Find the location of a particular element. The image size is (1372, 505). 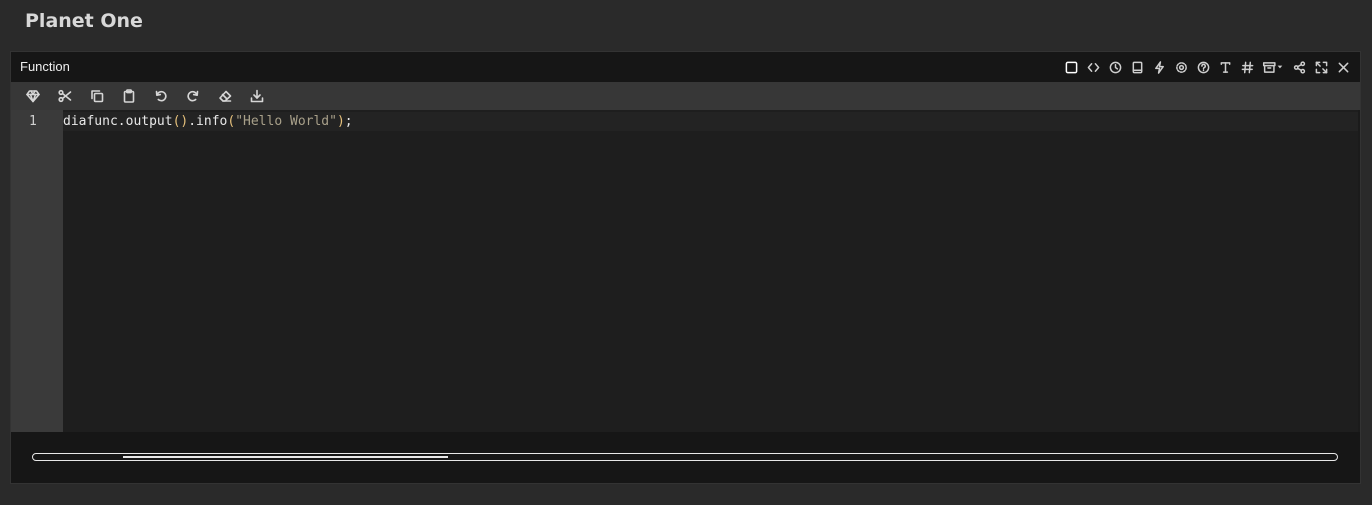

copy-icon is located at coordinates (97, 96).